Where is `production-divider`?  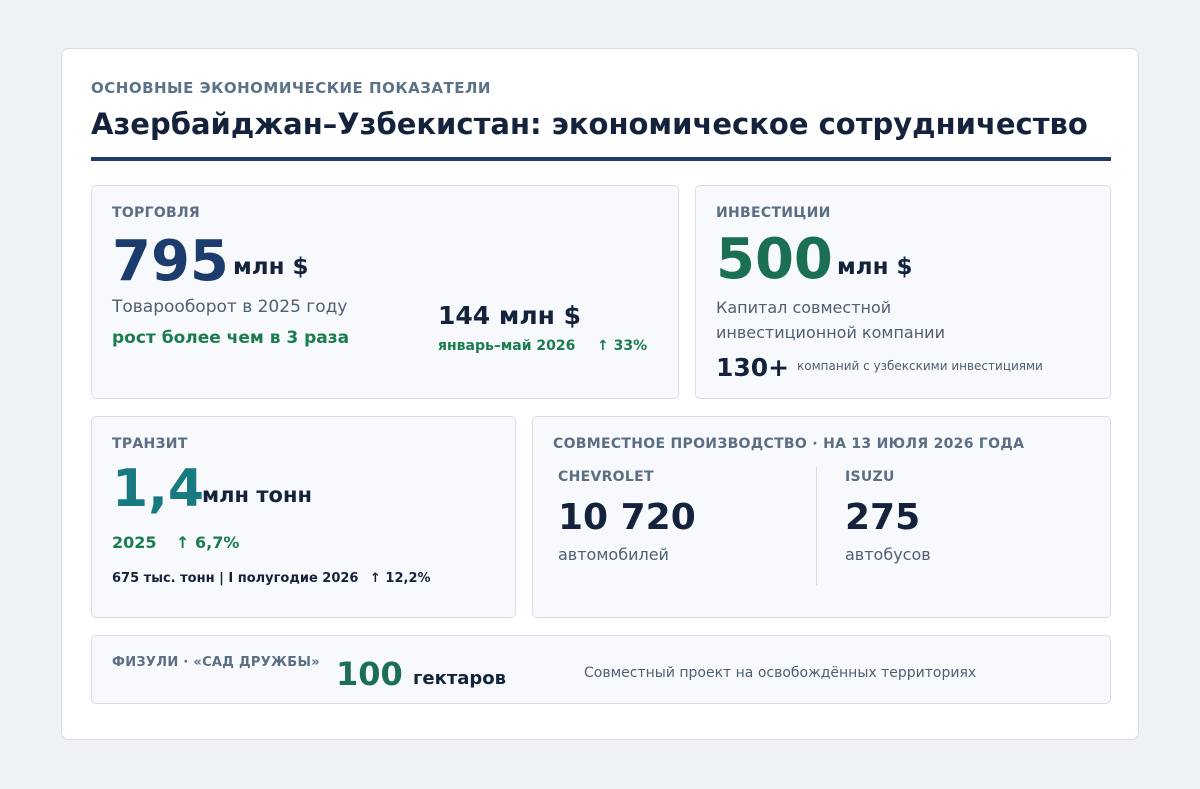 production-divider is located at coordinates (816, 526).